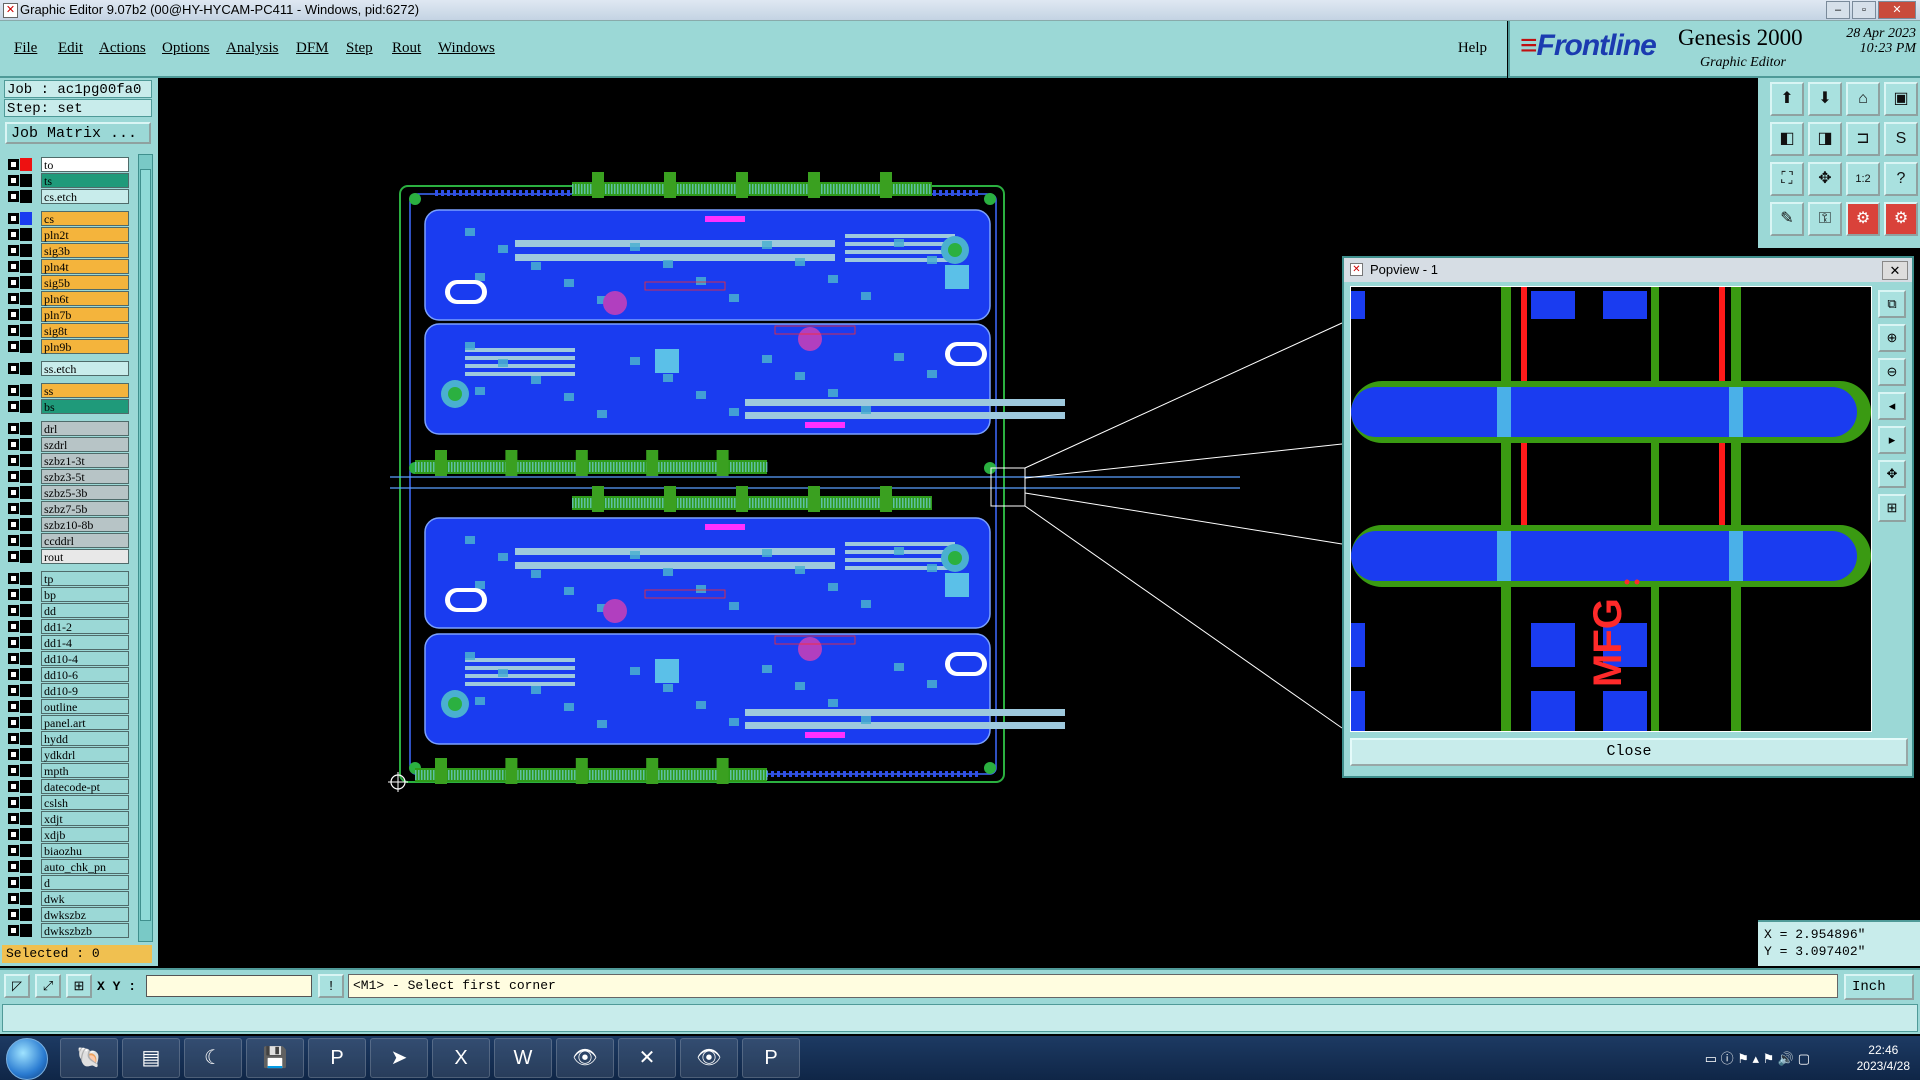  I want to click on layer-row: dd10-9, so click(68, 690).